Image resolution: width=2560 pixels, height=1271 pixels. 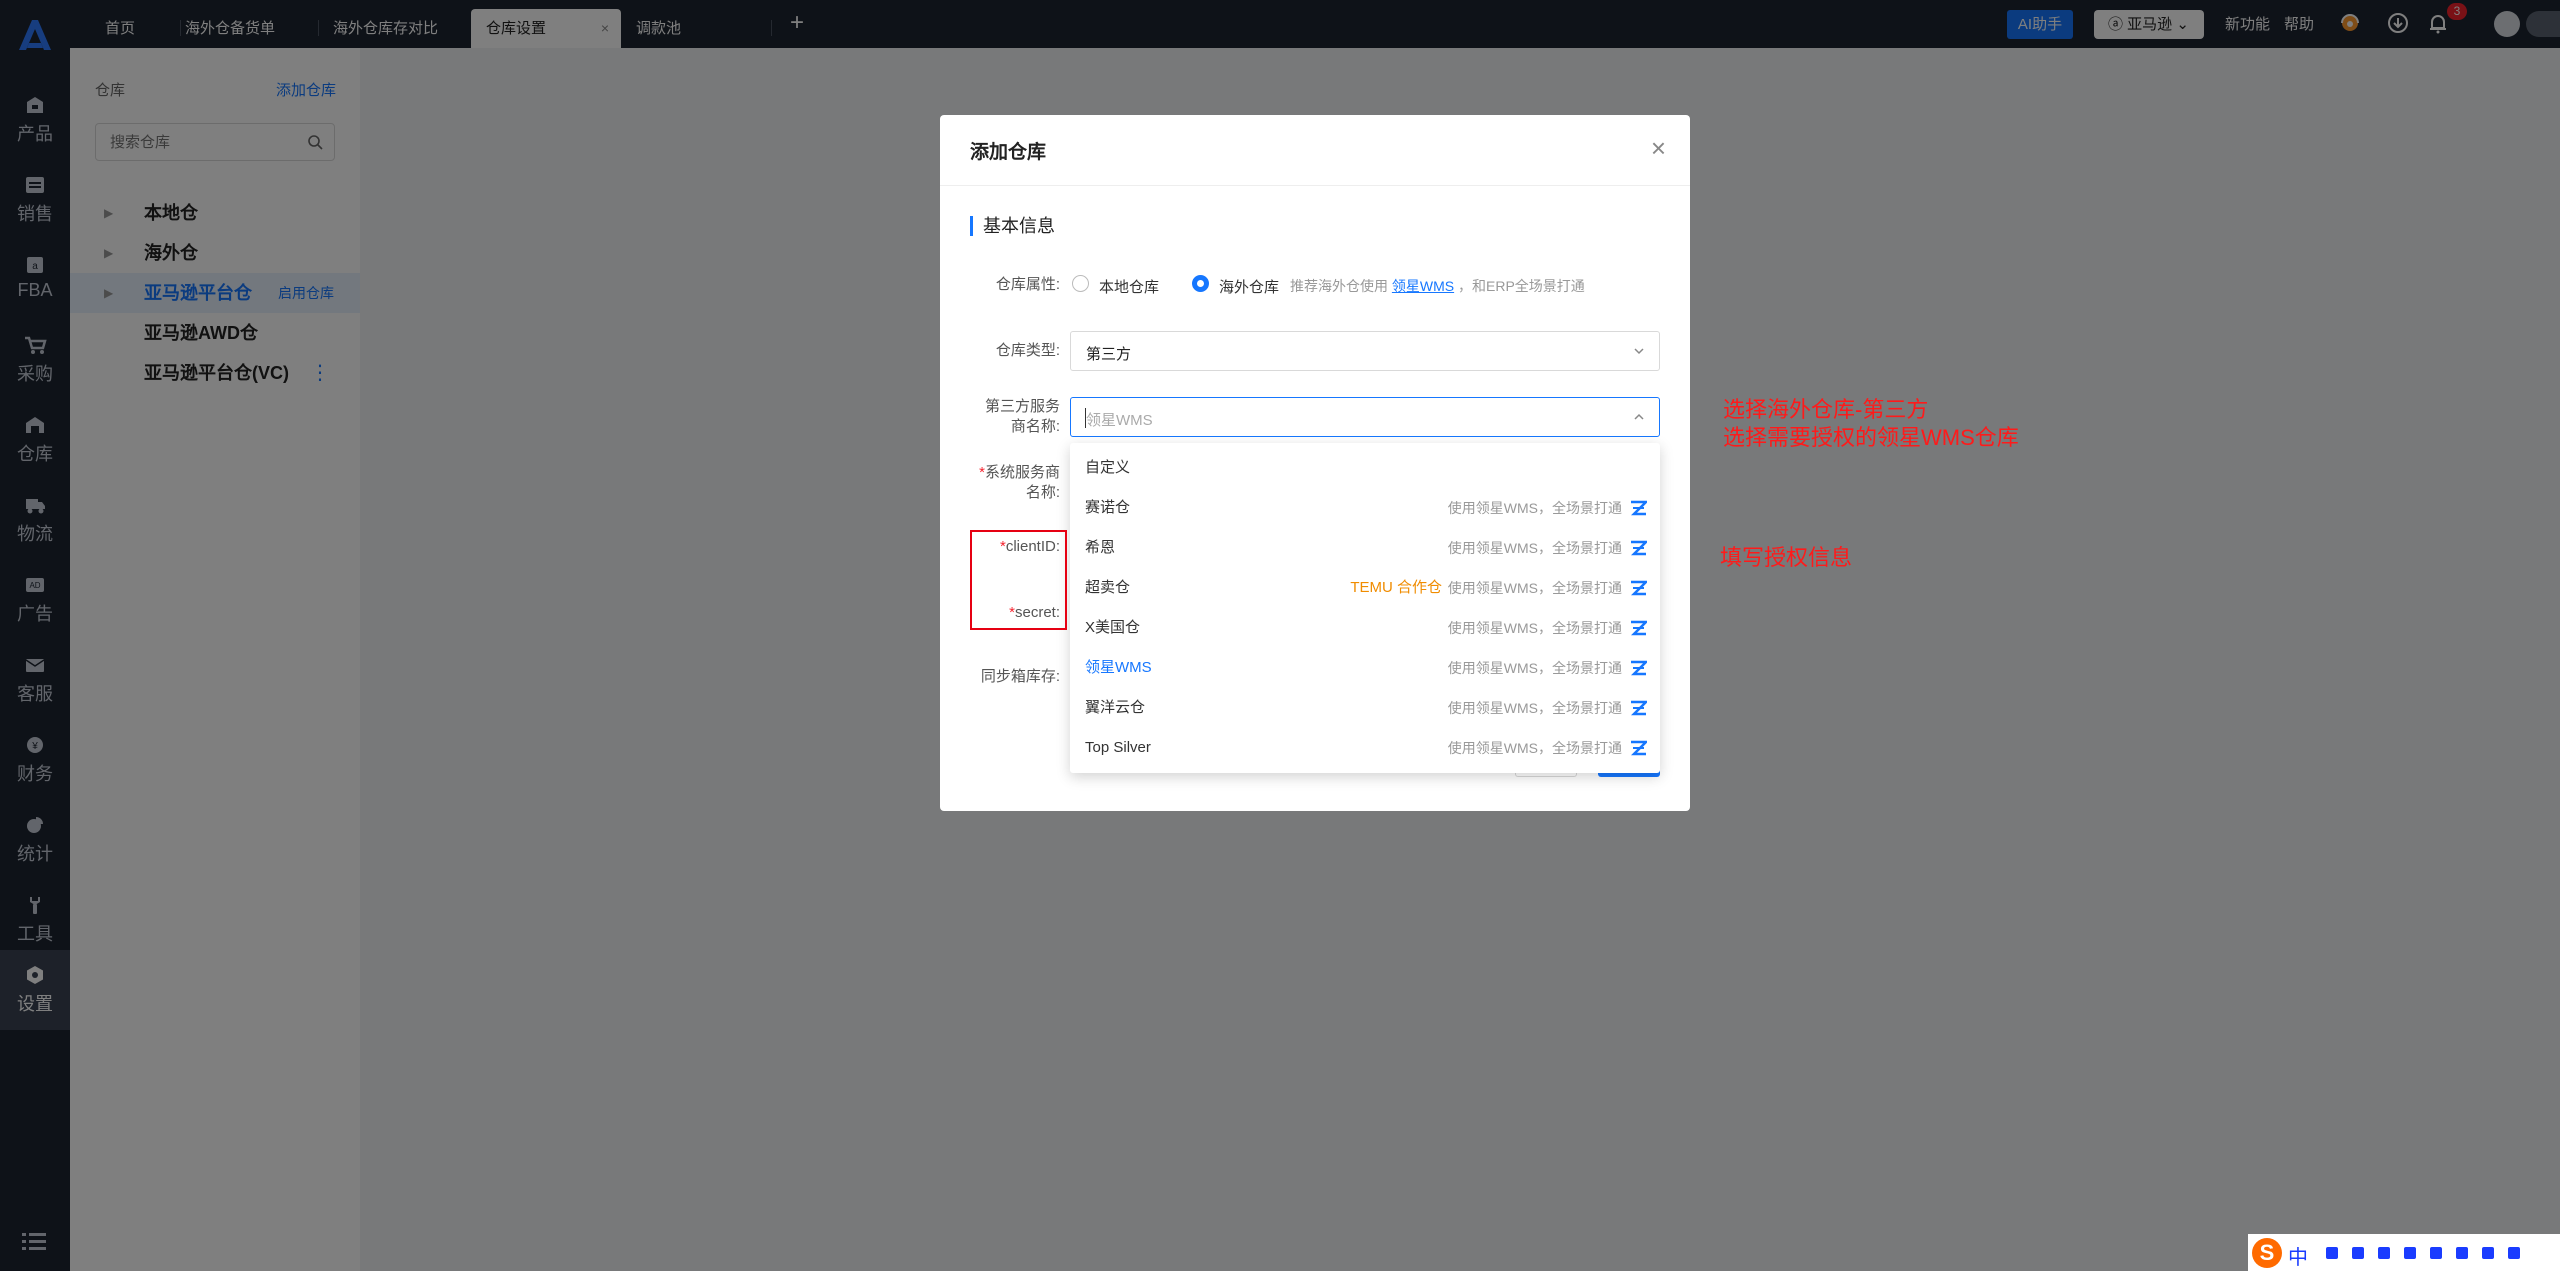 I want to click on label-line: 名称:, so click(x=1042, y=492).